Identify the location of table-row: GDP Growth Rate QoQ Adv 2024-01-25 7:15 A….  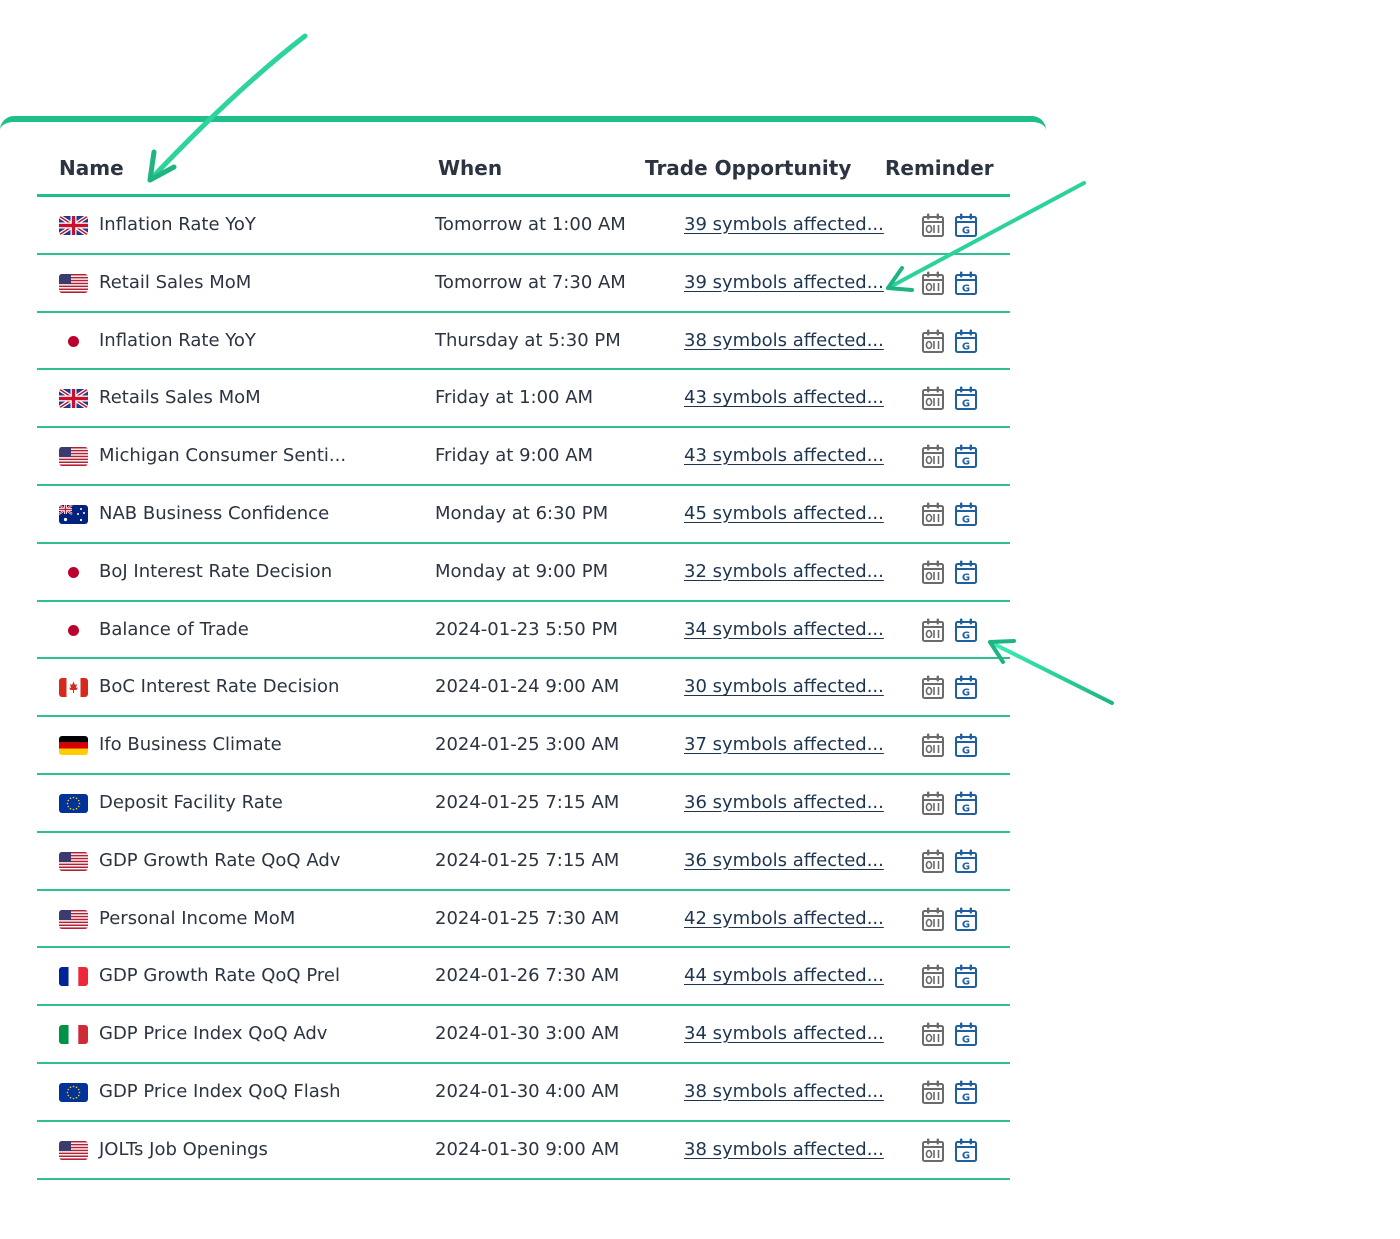
(523, 862).